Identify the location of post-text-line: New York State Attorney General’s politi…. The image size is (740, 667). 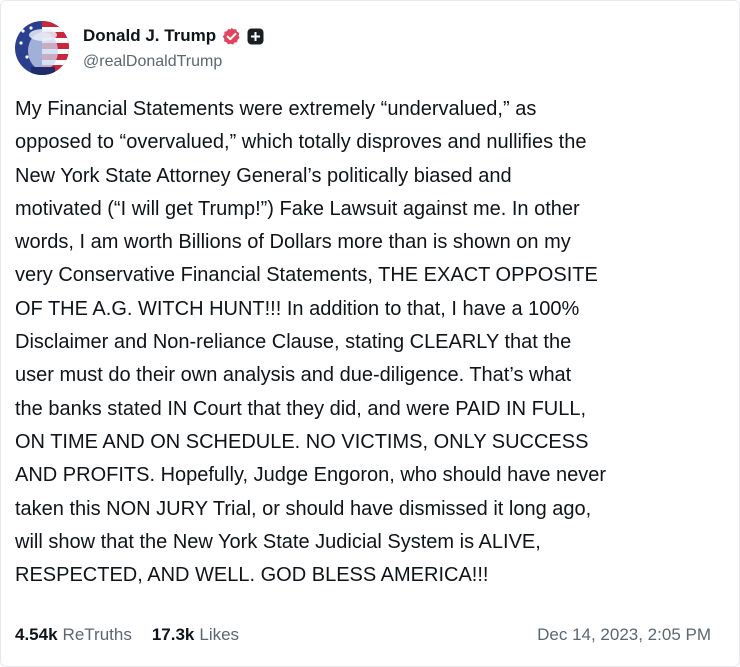
(263, 175).